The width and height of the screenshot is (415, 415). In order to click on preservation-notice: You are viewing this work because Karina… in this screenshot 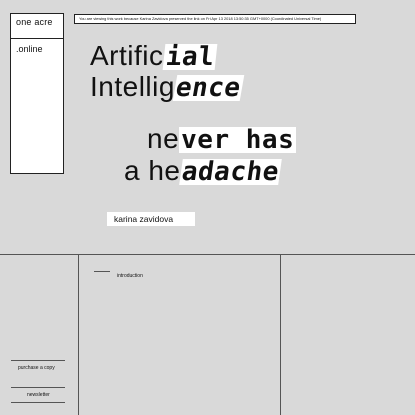, I will do `click(215, 19)`.